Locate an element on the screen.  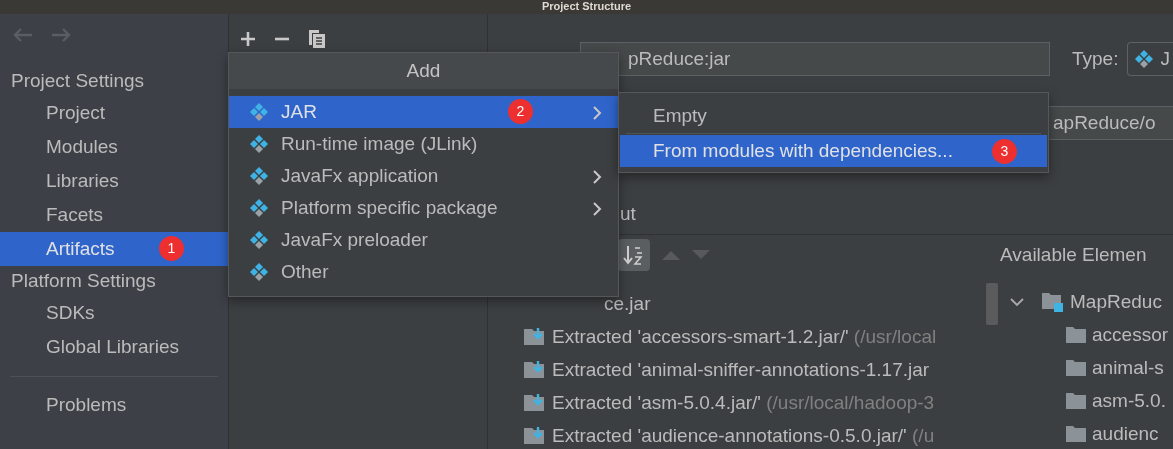
sidebar-item: Project is located at coordinates (114, 113).